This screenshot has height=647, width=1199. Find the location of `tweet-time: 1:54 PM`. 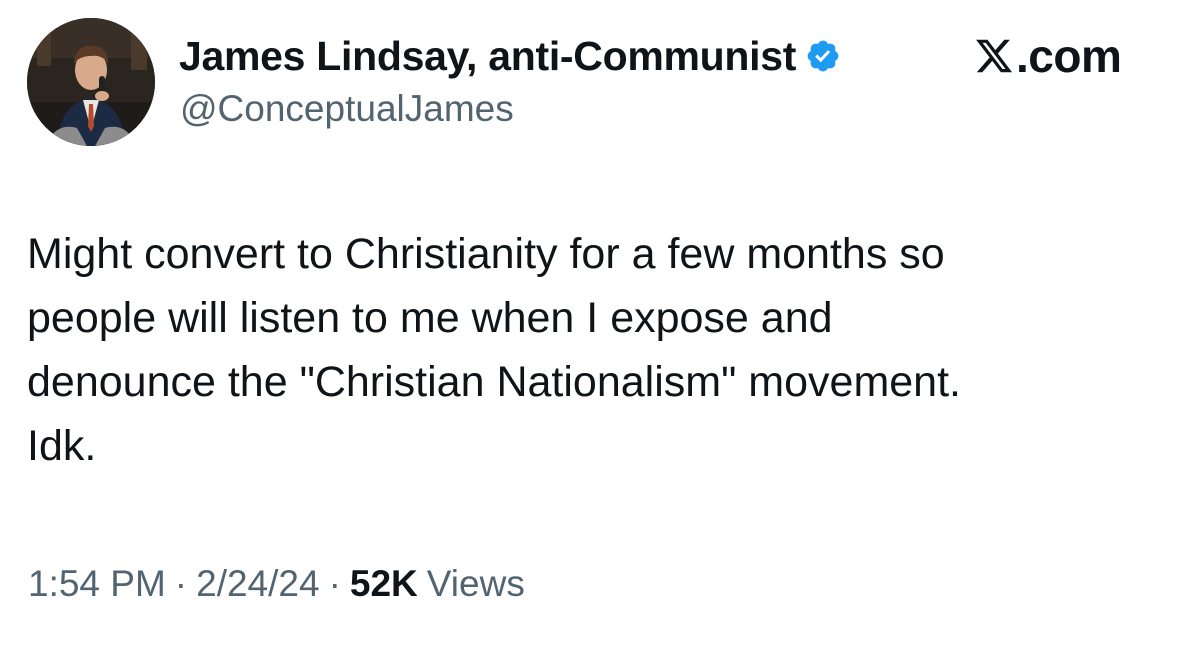

tweet-time: 1:54 PM is located at coordinates (97, 584).